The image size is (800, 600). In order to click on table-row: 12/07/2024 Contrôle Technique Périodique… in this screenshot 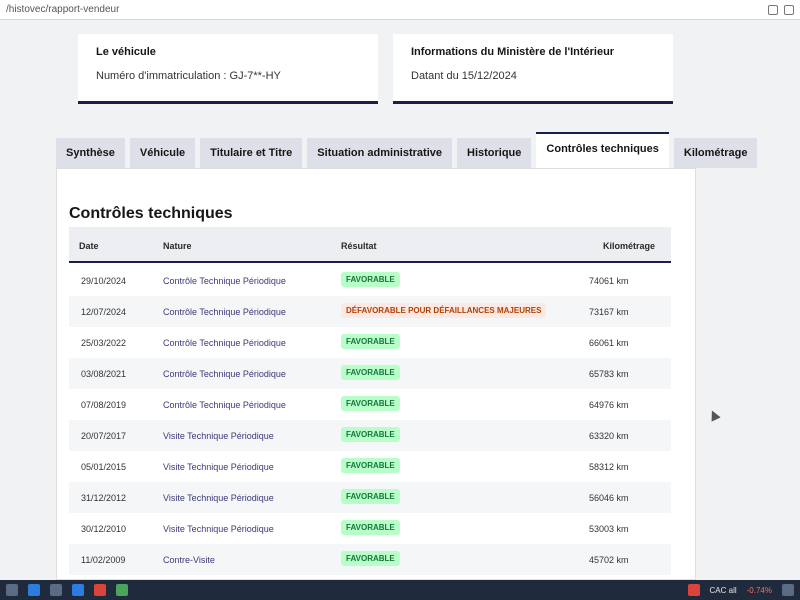, I will do `click(370, 311)`.